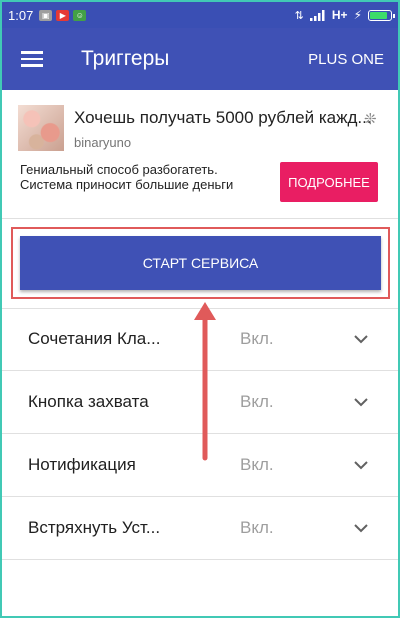  Describe the element at coordinates (200, 403) in the screenshot. I see `trigger-row-capture-button: Кнопка захвата Вкл.` at that location.